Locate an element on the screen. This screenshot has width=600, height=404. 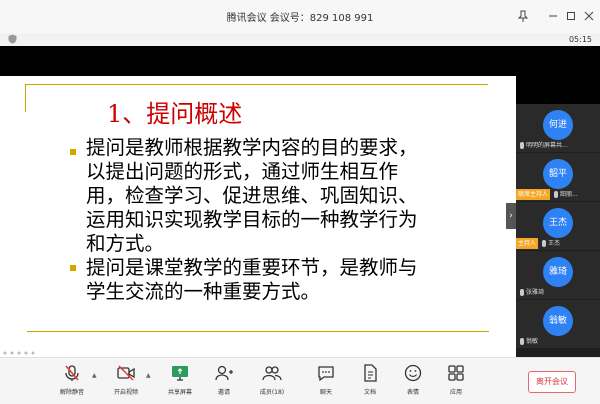
role-badge: 联席主持人 is located at coordinates (533, 194).